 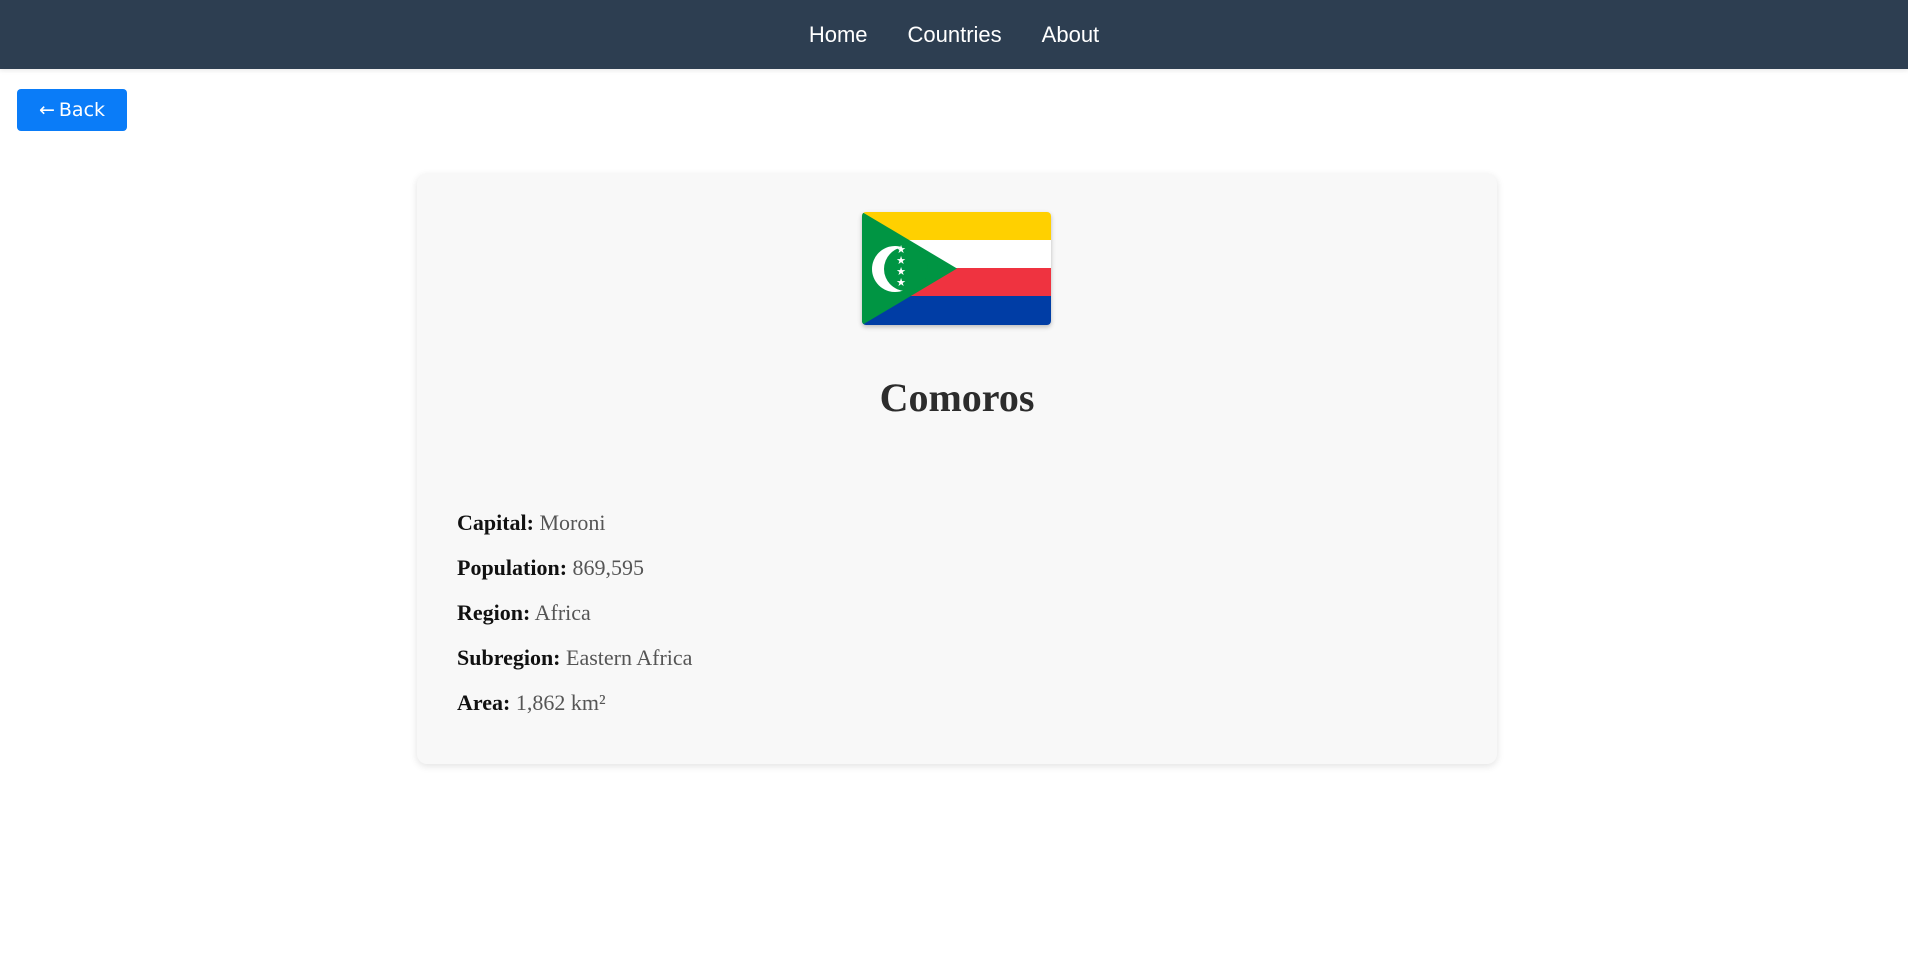 I want to click on detail-value: 869,595, so click(x=608, y=567).